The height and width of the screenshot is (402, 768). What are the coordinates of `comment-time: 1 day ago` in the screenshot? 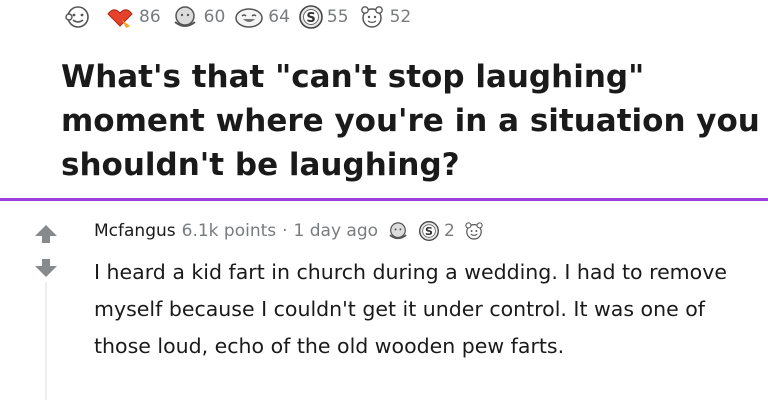 It's located at (336, 231).